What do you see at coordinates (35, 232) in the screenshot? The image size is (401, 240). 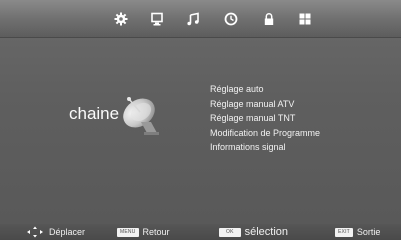 I see `arrows-icon` at bounding box center [35, 232].